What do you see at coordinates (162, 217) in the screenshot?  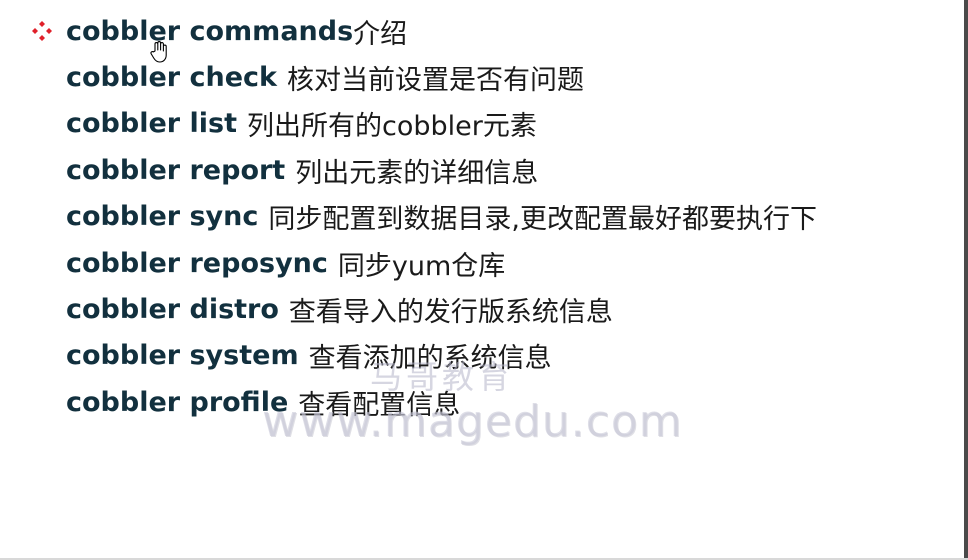 I see `command-text: cobbler sync` at bounding box center [162, 217].